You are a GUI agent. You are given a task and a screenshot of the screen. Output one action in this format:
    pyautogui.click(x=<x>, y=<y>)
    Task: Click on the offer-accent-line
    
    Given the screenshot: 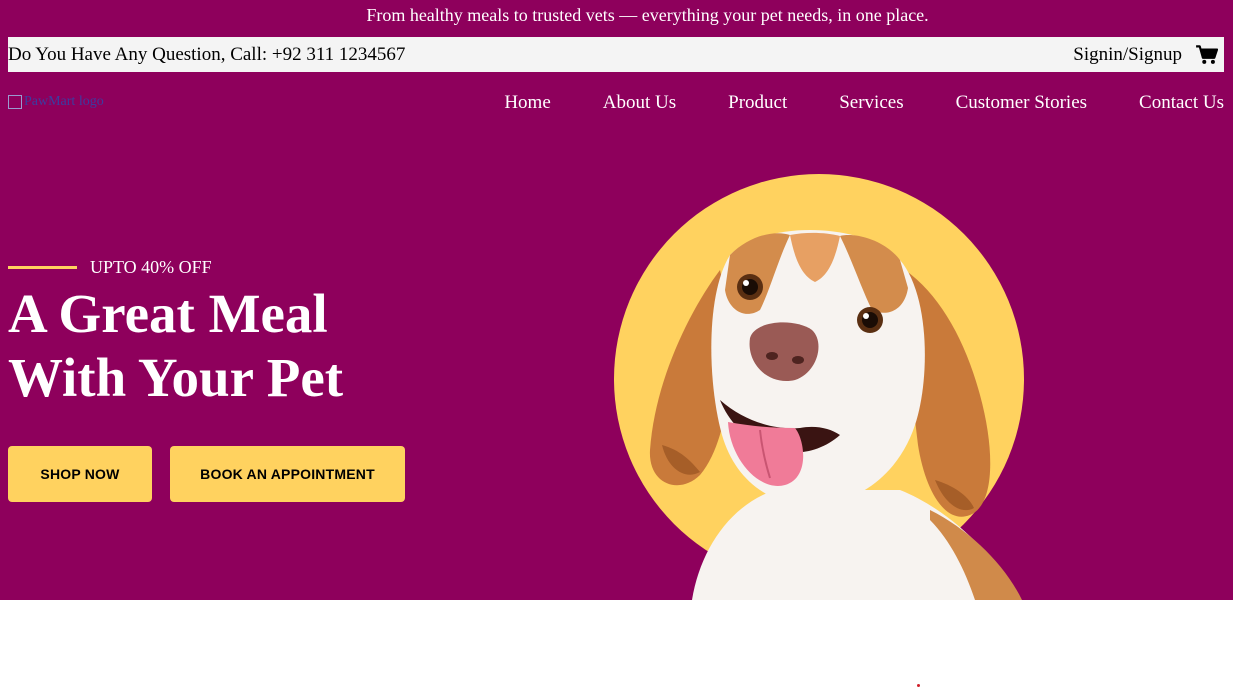 What is the action you would take?
    pyautogui.click(x=42, y=267)
    